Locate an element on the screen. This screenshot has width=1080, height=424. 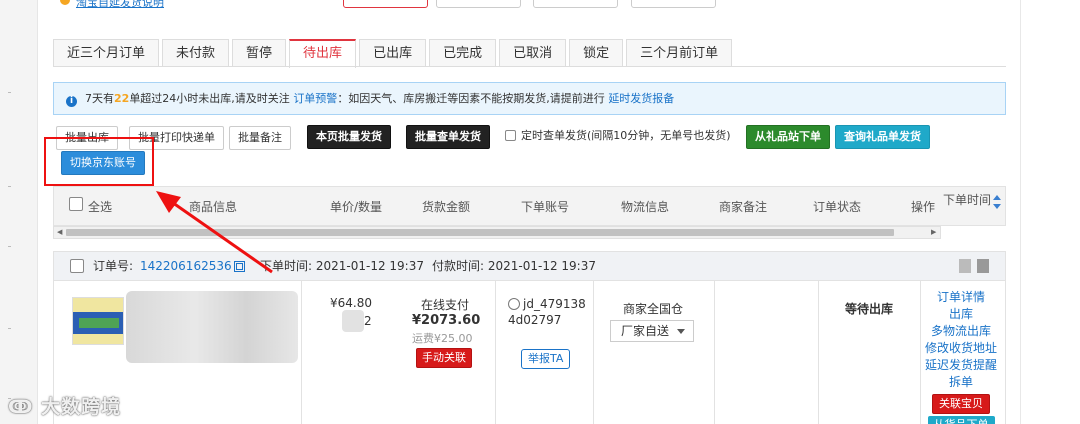
order-warning-link: 订单预警 is located at coordinates (315, 98).